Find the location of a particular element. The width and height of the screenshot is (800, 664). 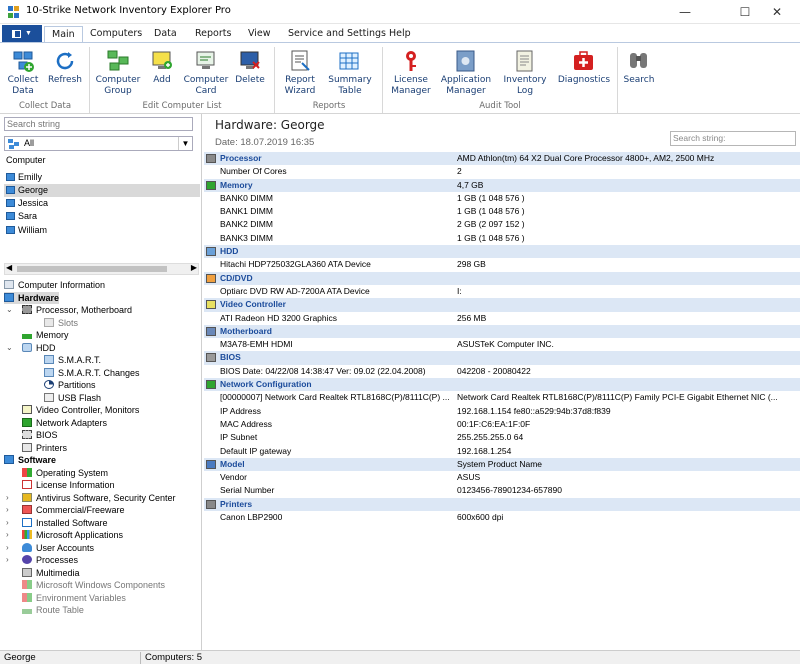

tab-main: Main is located at coordinates (63, 34).